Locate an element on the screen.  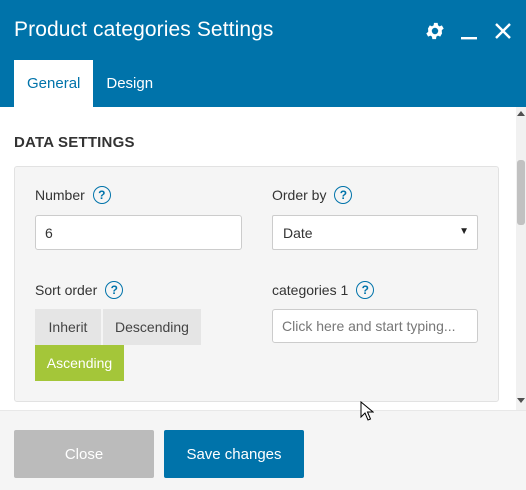
close-button: Close is located at coordinates (84, 454).